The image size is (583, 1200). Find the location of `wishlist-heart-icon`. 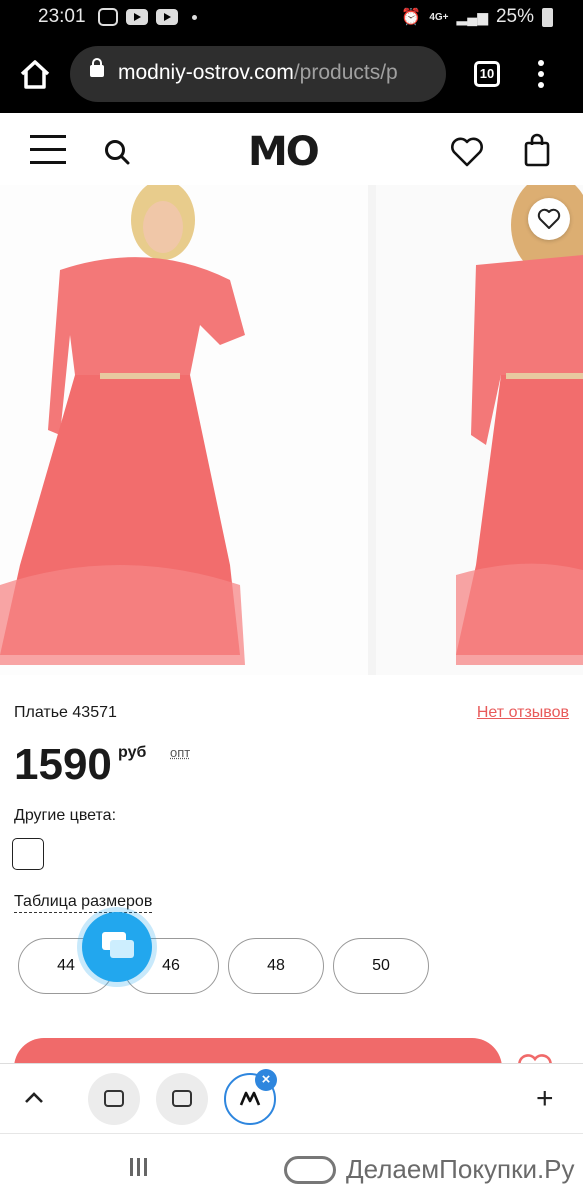

wishlist-heart-icon is located at coordinates (467, 152).